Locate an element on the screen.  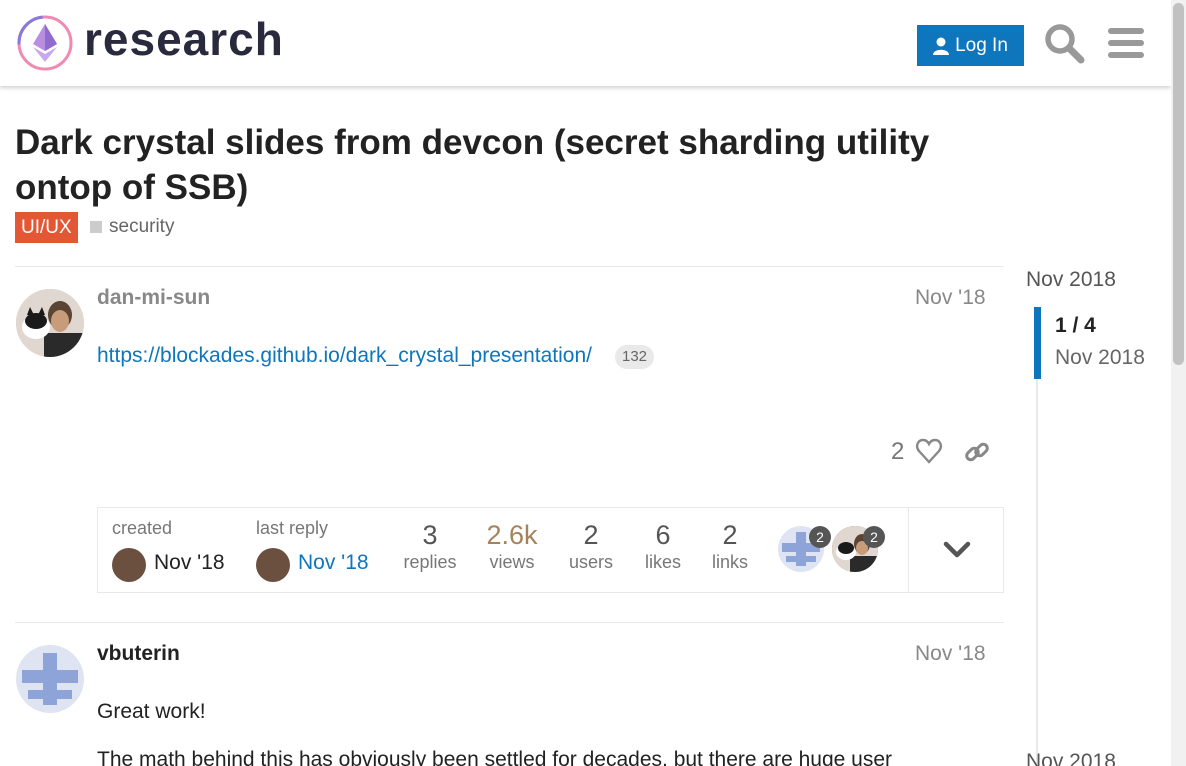
chevron-down-icon is located at coordinates (956, 549).